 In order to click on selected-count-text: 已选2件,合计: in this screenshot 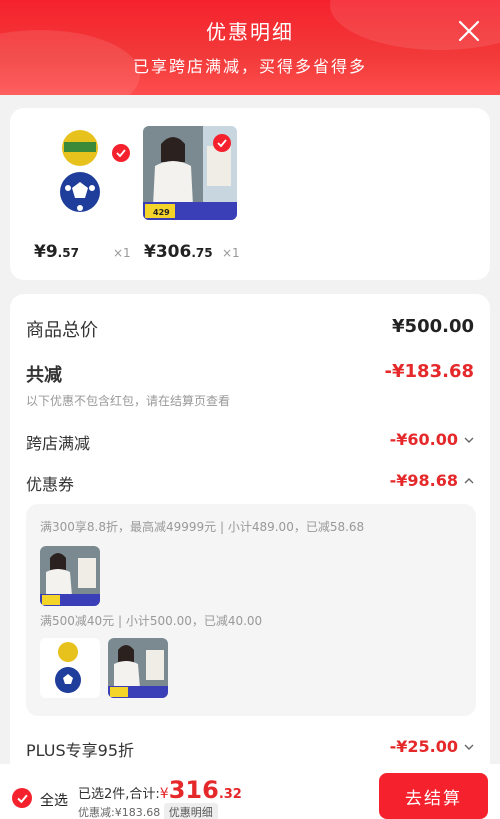, I will do `click(119, 794)`.